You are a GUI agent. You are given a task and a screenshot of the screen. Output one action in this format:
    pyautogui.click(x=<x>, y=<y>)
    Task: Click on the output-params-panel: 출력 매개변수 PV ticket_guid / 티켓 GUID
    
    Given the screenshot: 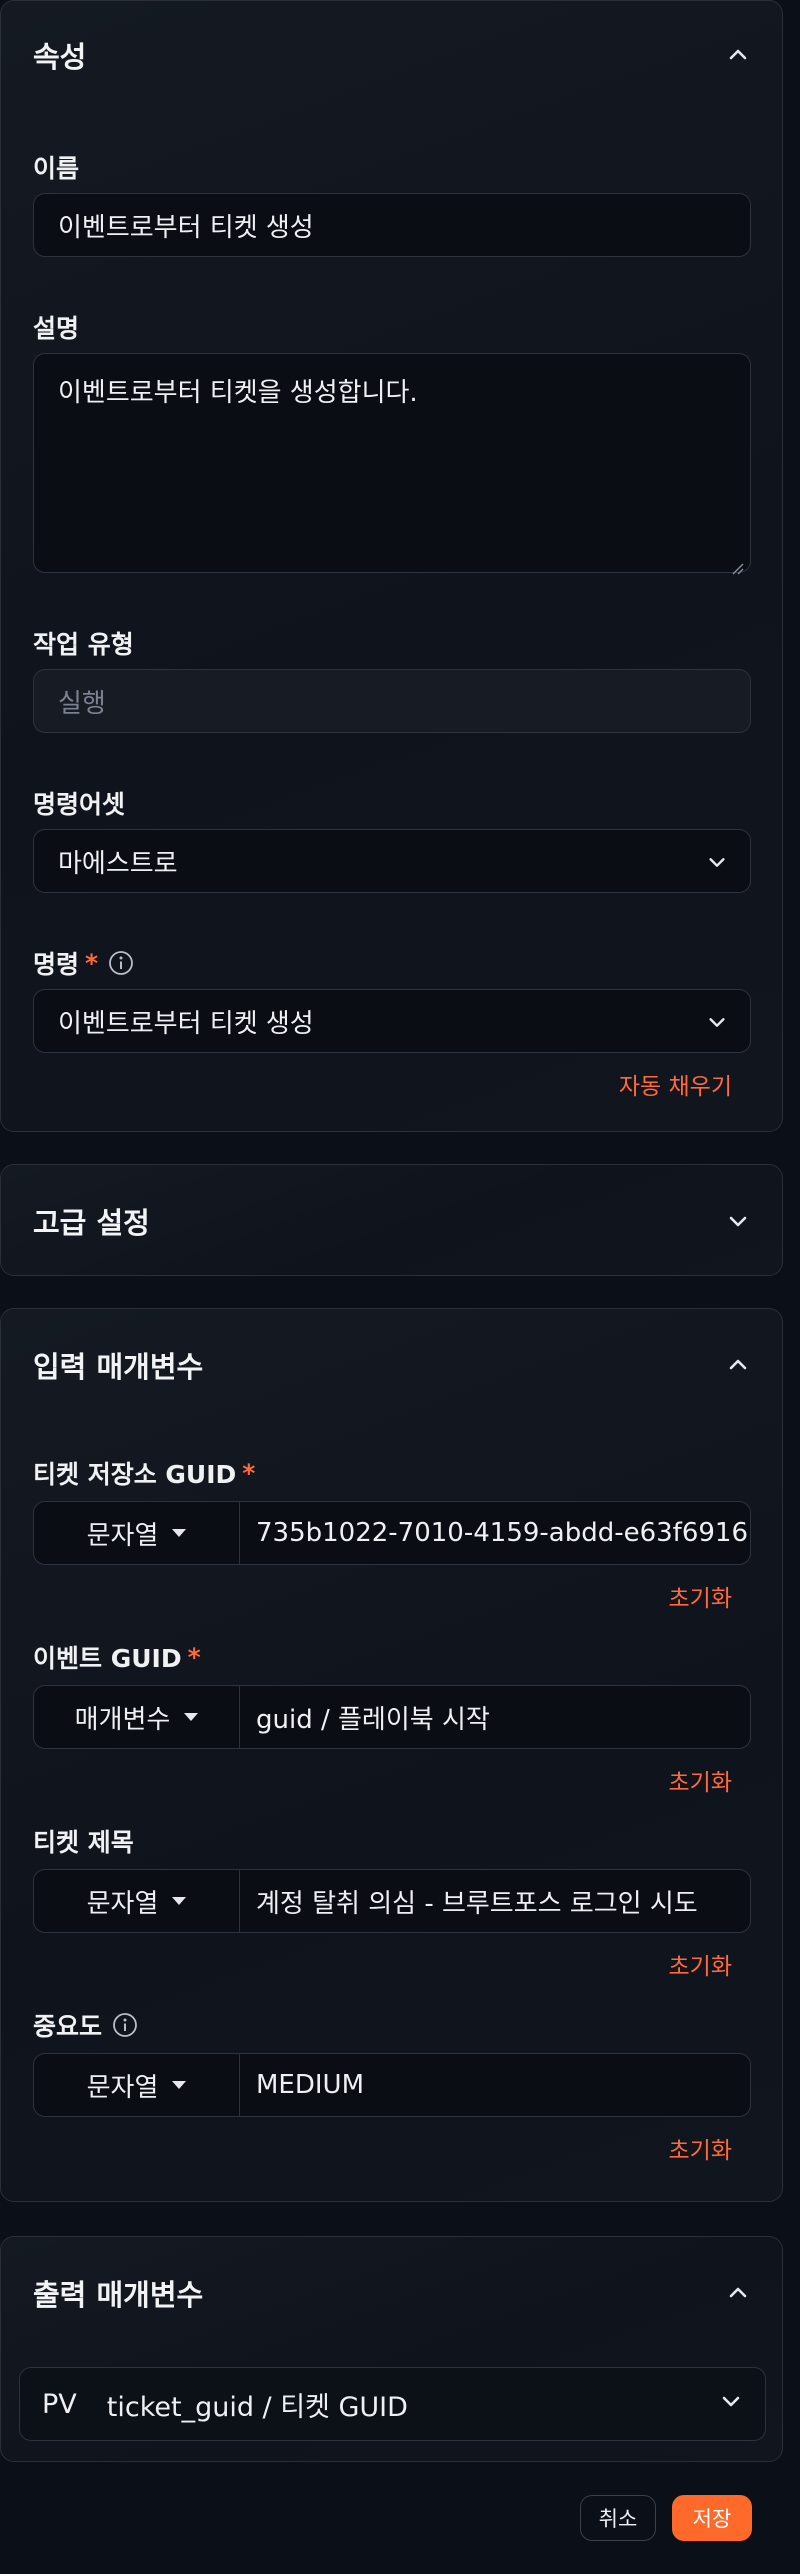 What is the action you would take?
    pyautogui.click(x=391, y=2349)
    